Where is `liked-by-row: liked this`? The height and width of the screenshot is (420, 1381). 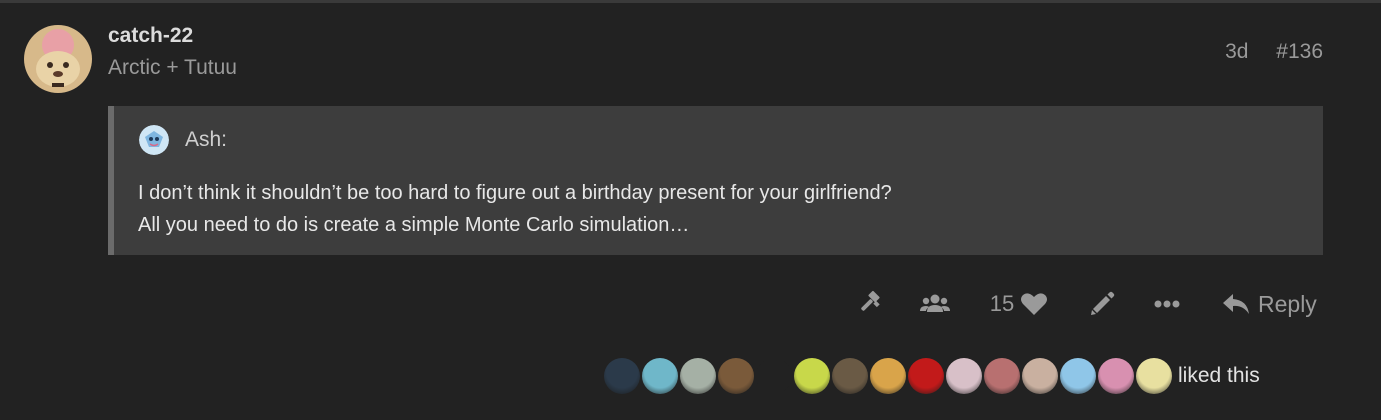
liked-by-row: liked this is located at coordinates (932, 376).